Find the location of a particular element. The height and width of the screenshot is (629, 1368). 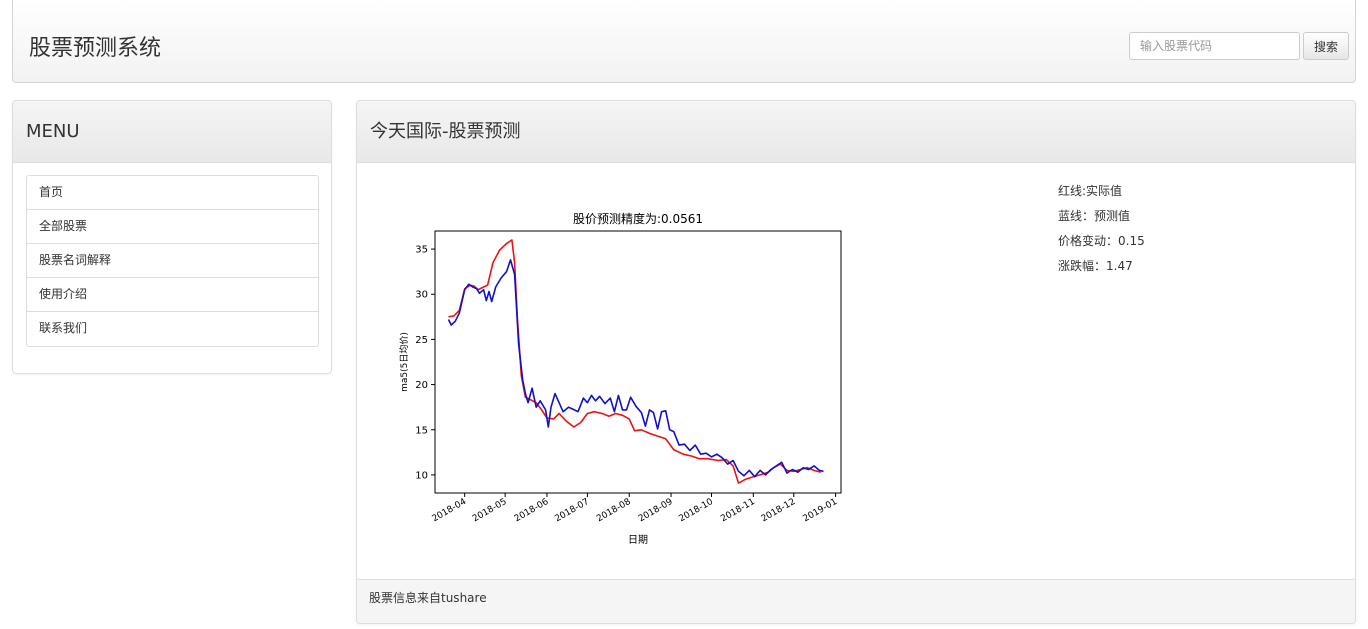

prediction-stats: 红线:实际值 蓝线：预测值 价格变动：0.15 涨跌幅：1.47 is located at coordinates (1101, 231).